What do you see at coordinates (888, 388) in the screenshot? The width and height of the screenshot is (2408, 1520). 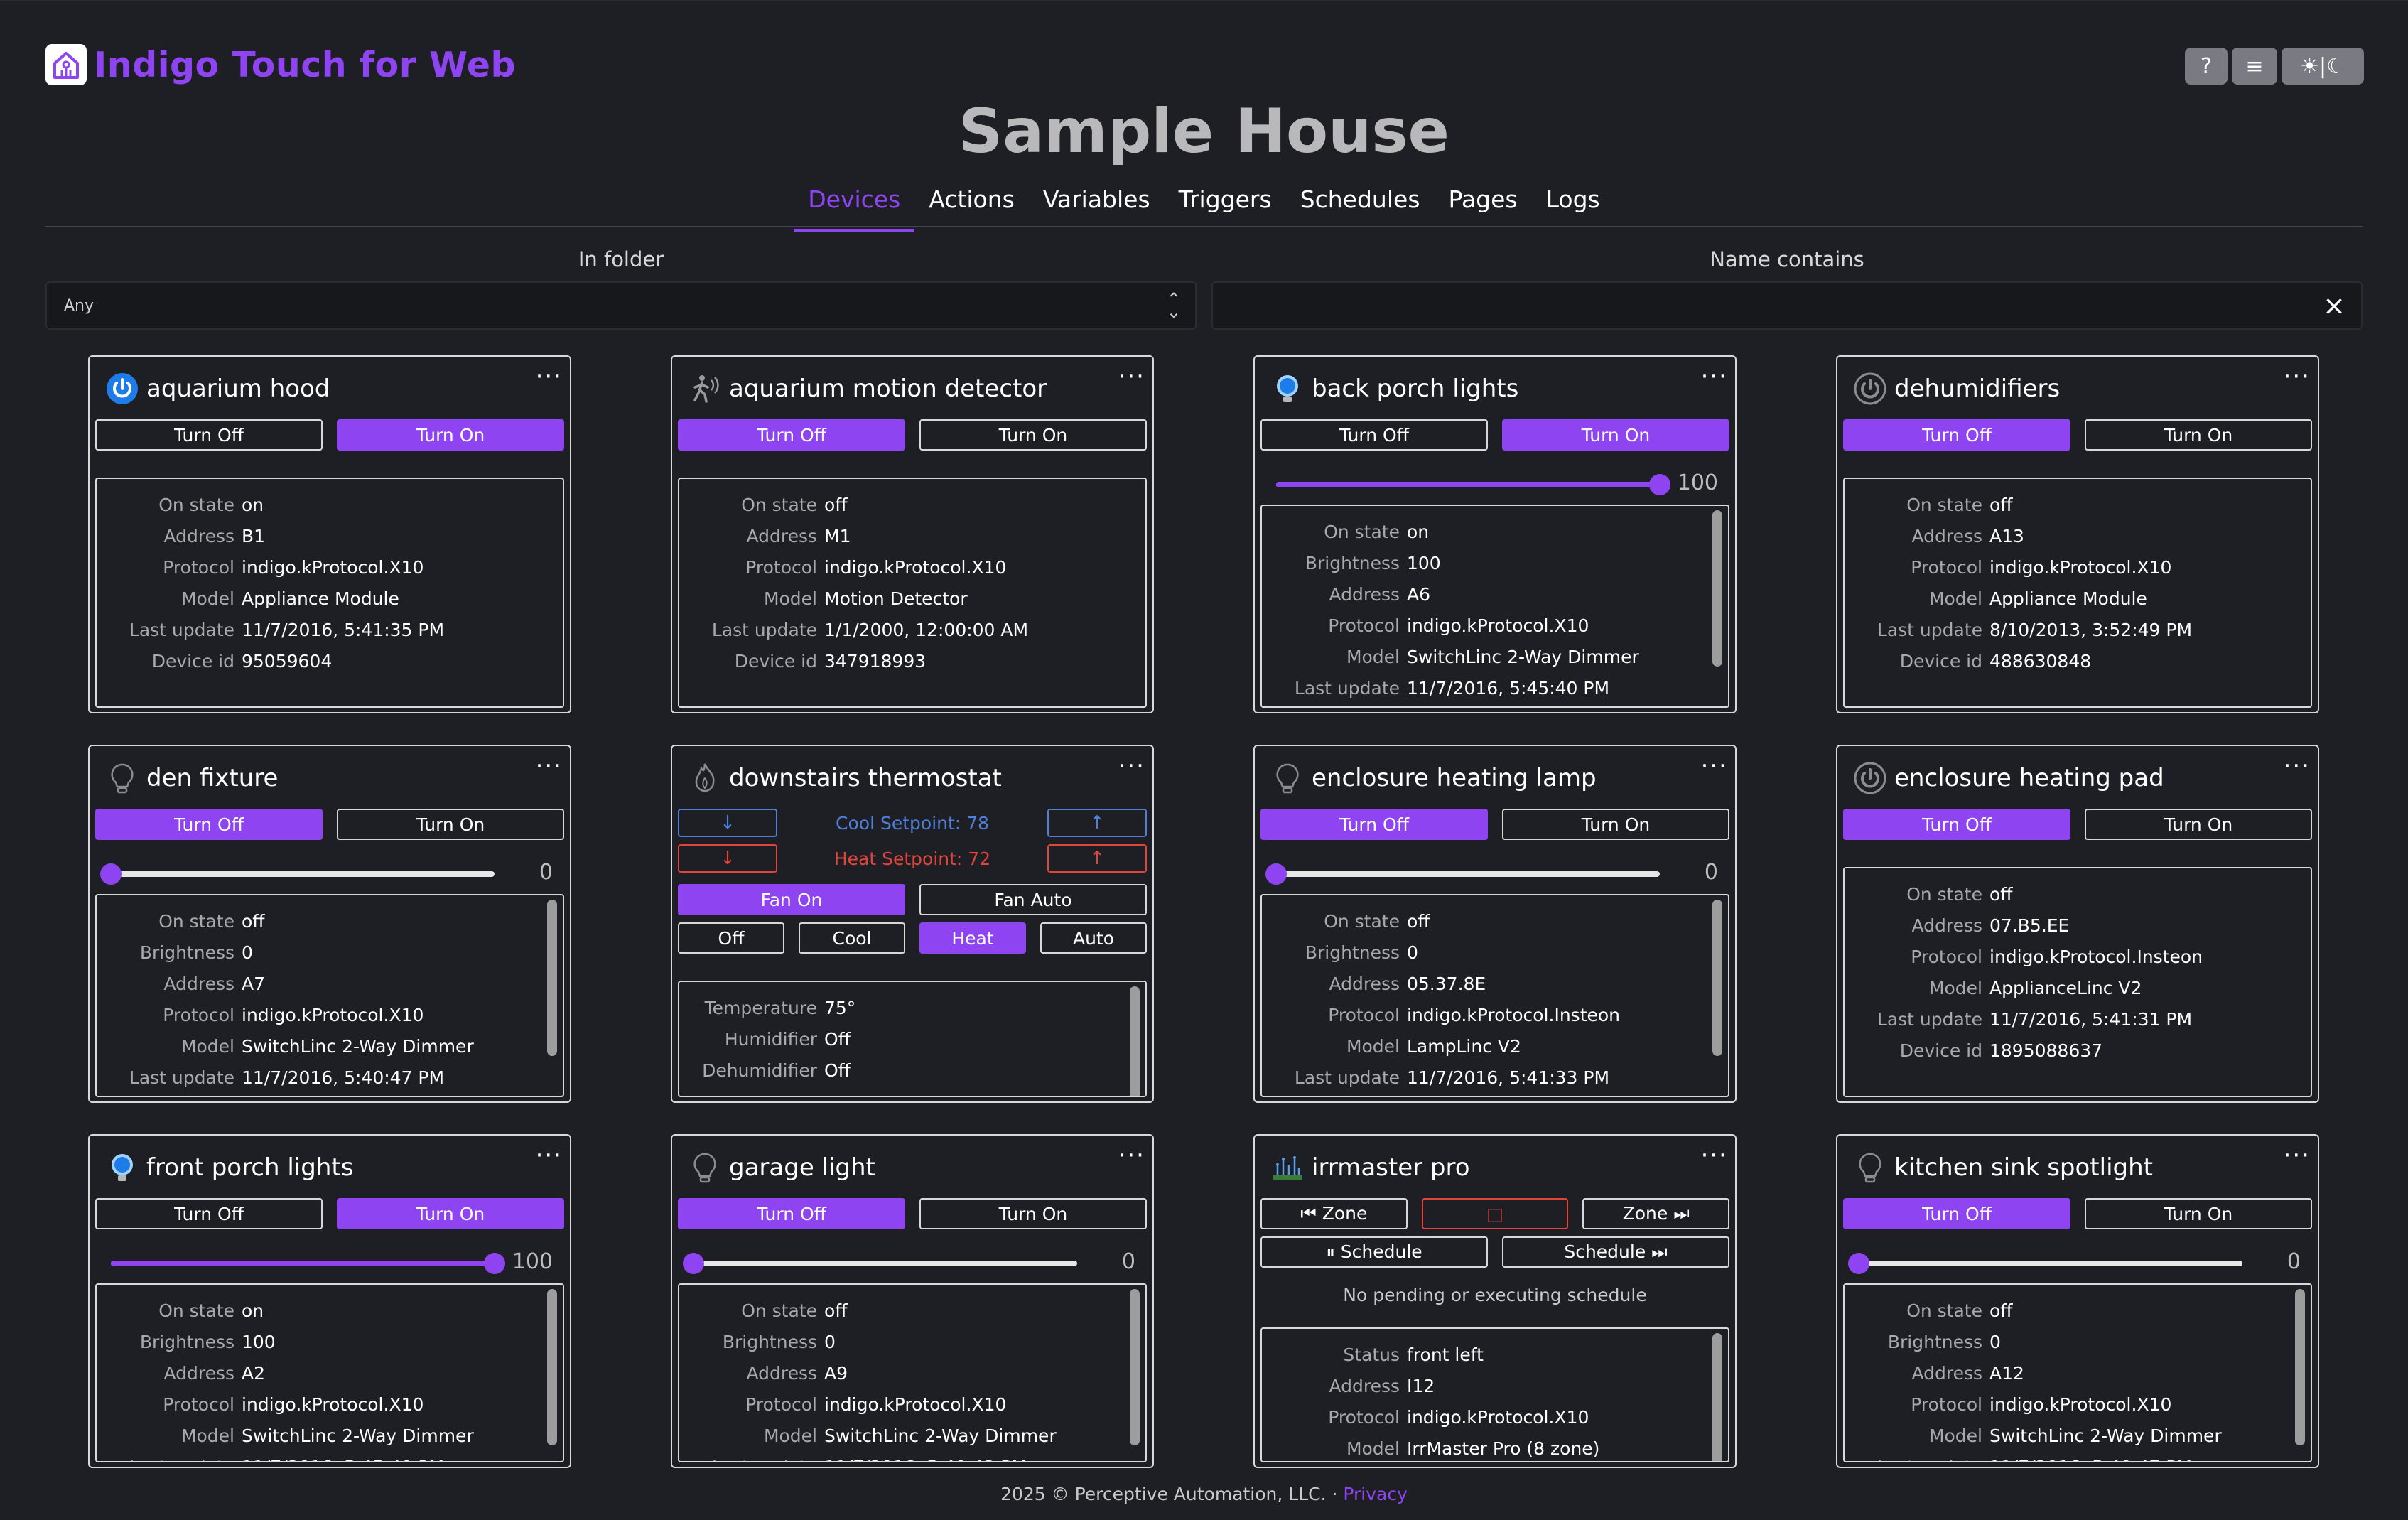 I see `device-name: aquarium motion detector` at bounding box center [888, 388].